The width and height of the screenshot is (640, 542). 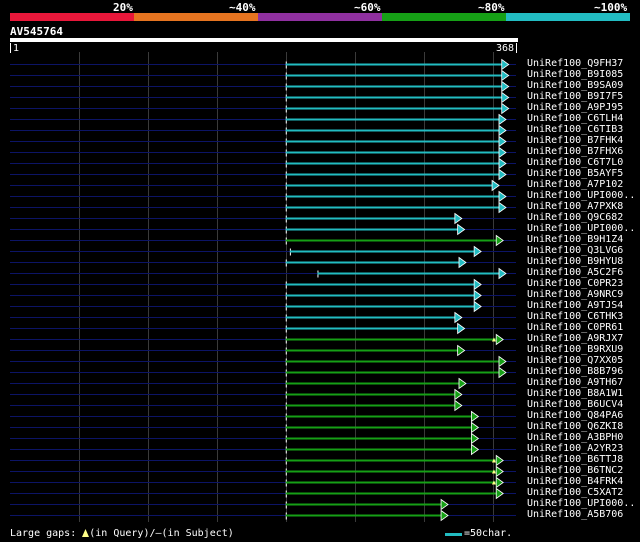 I want to click on hit-label: UniRef100_Q7XX05, so click(x=575, y=360).